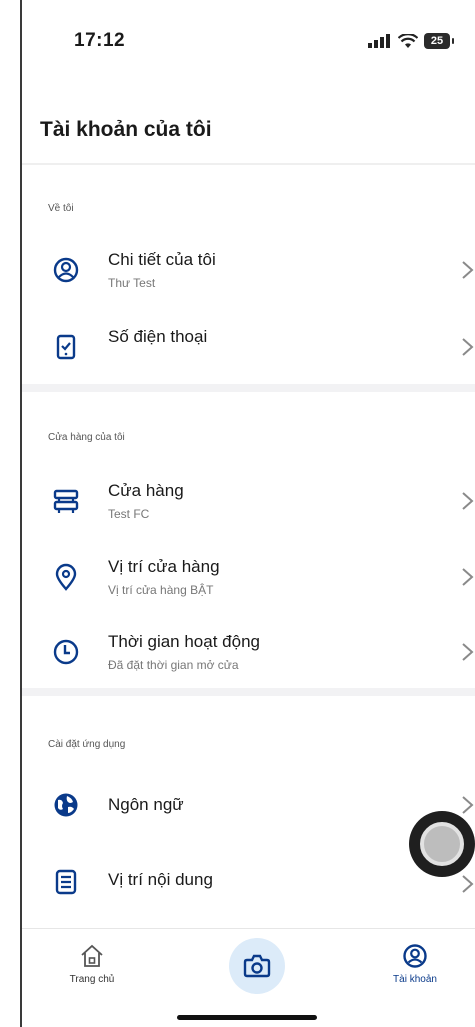 This screenshot has width=475, height=1027. I want to click on wifi-icon, so click(408, 40).